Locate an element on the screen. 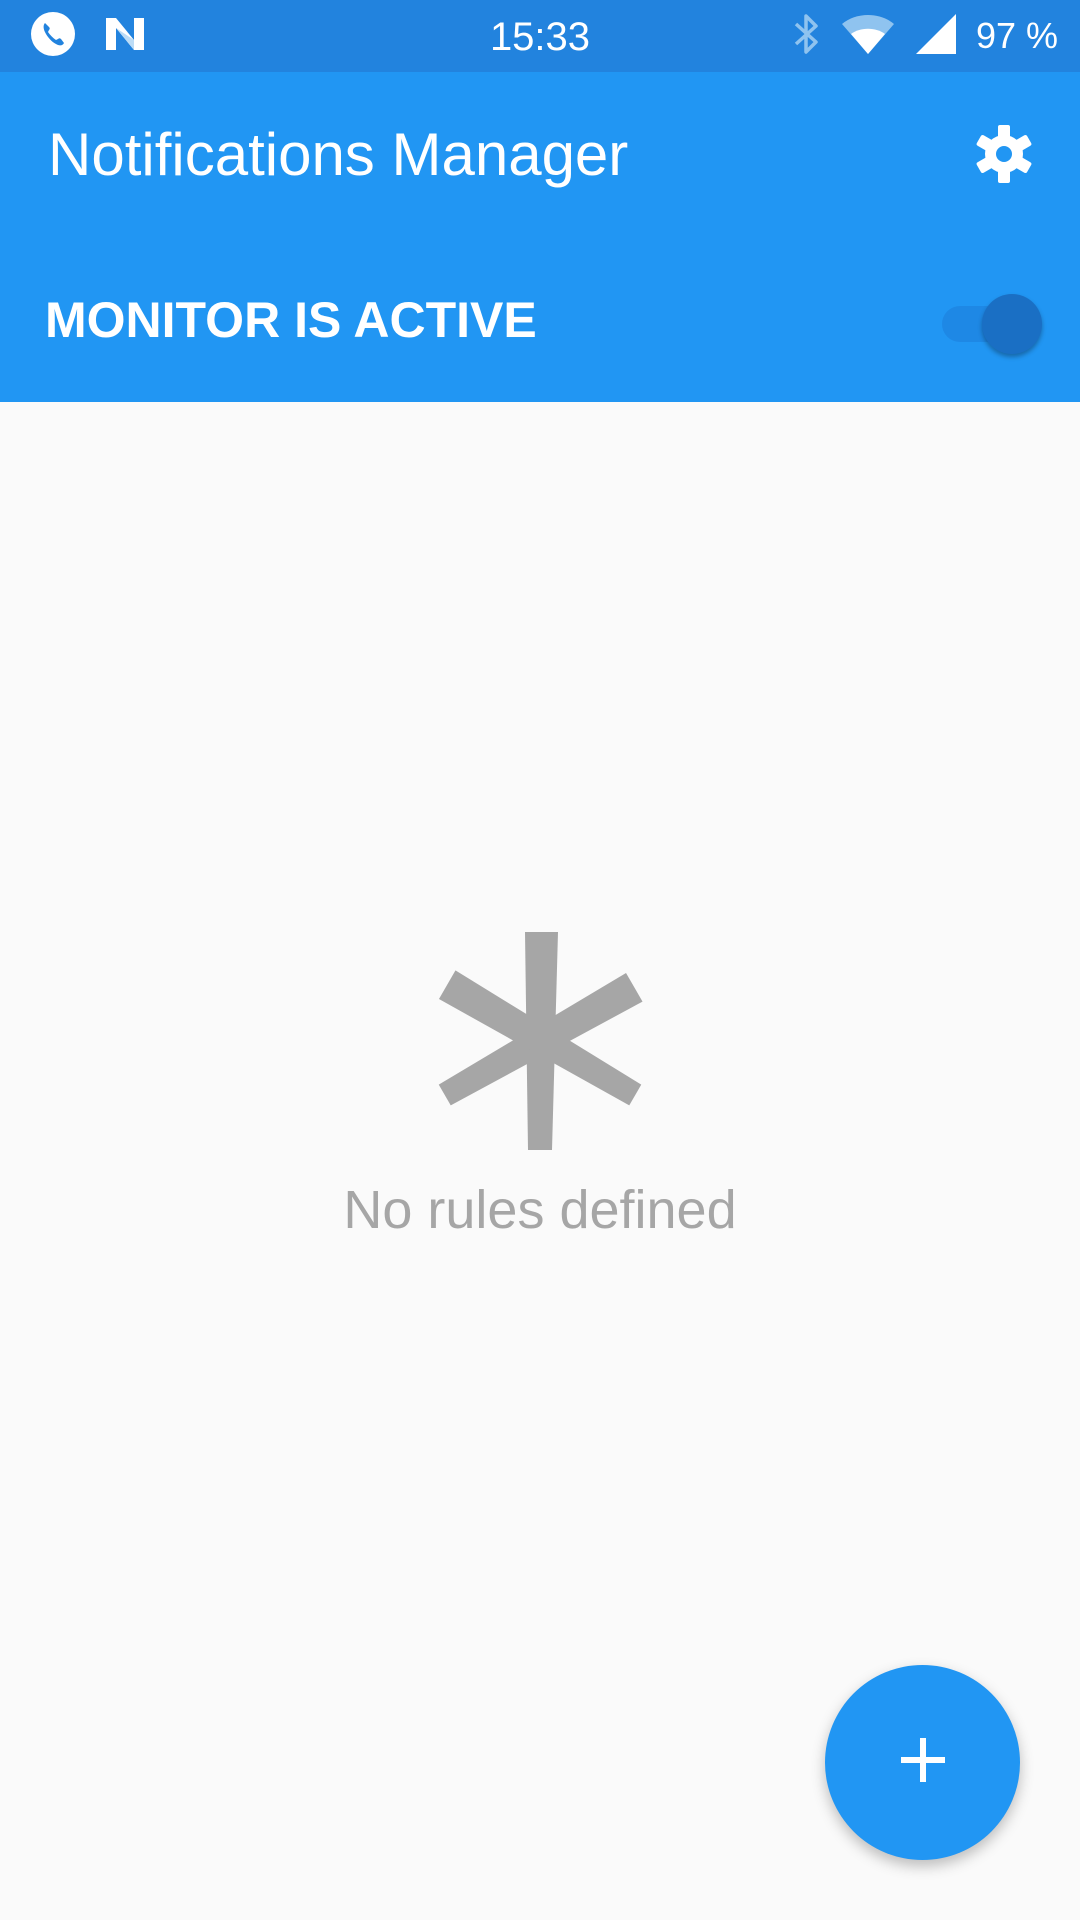 This screenshot has height=1920, width=1080. plus-icon is located at coordinates (923, 1762).